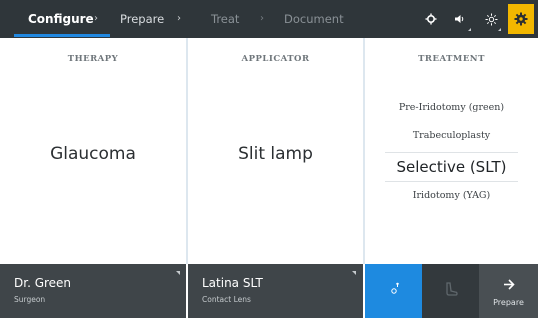  What do you see at coordinates (275, 59) in the screenshot?
I see `applicator-title: APPLICATOR` at bounding box center [275, 59].